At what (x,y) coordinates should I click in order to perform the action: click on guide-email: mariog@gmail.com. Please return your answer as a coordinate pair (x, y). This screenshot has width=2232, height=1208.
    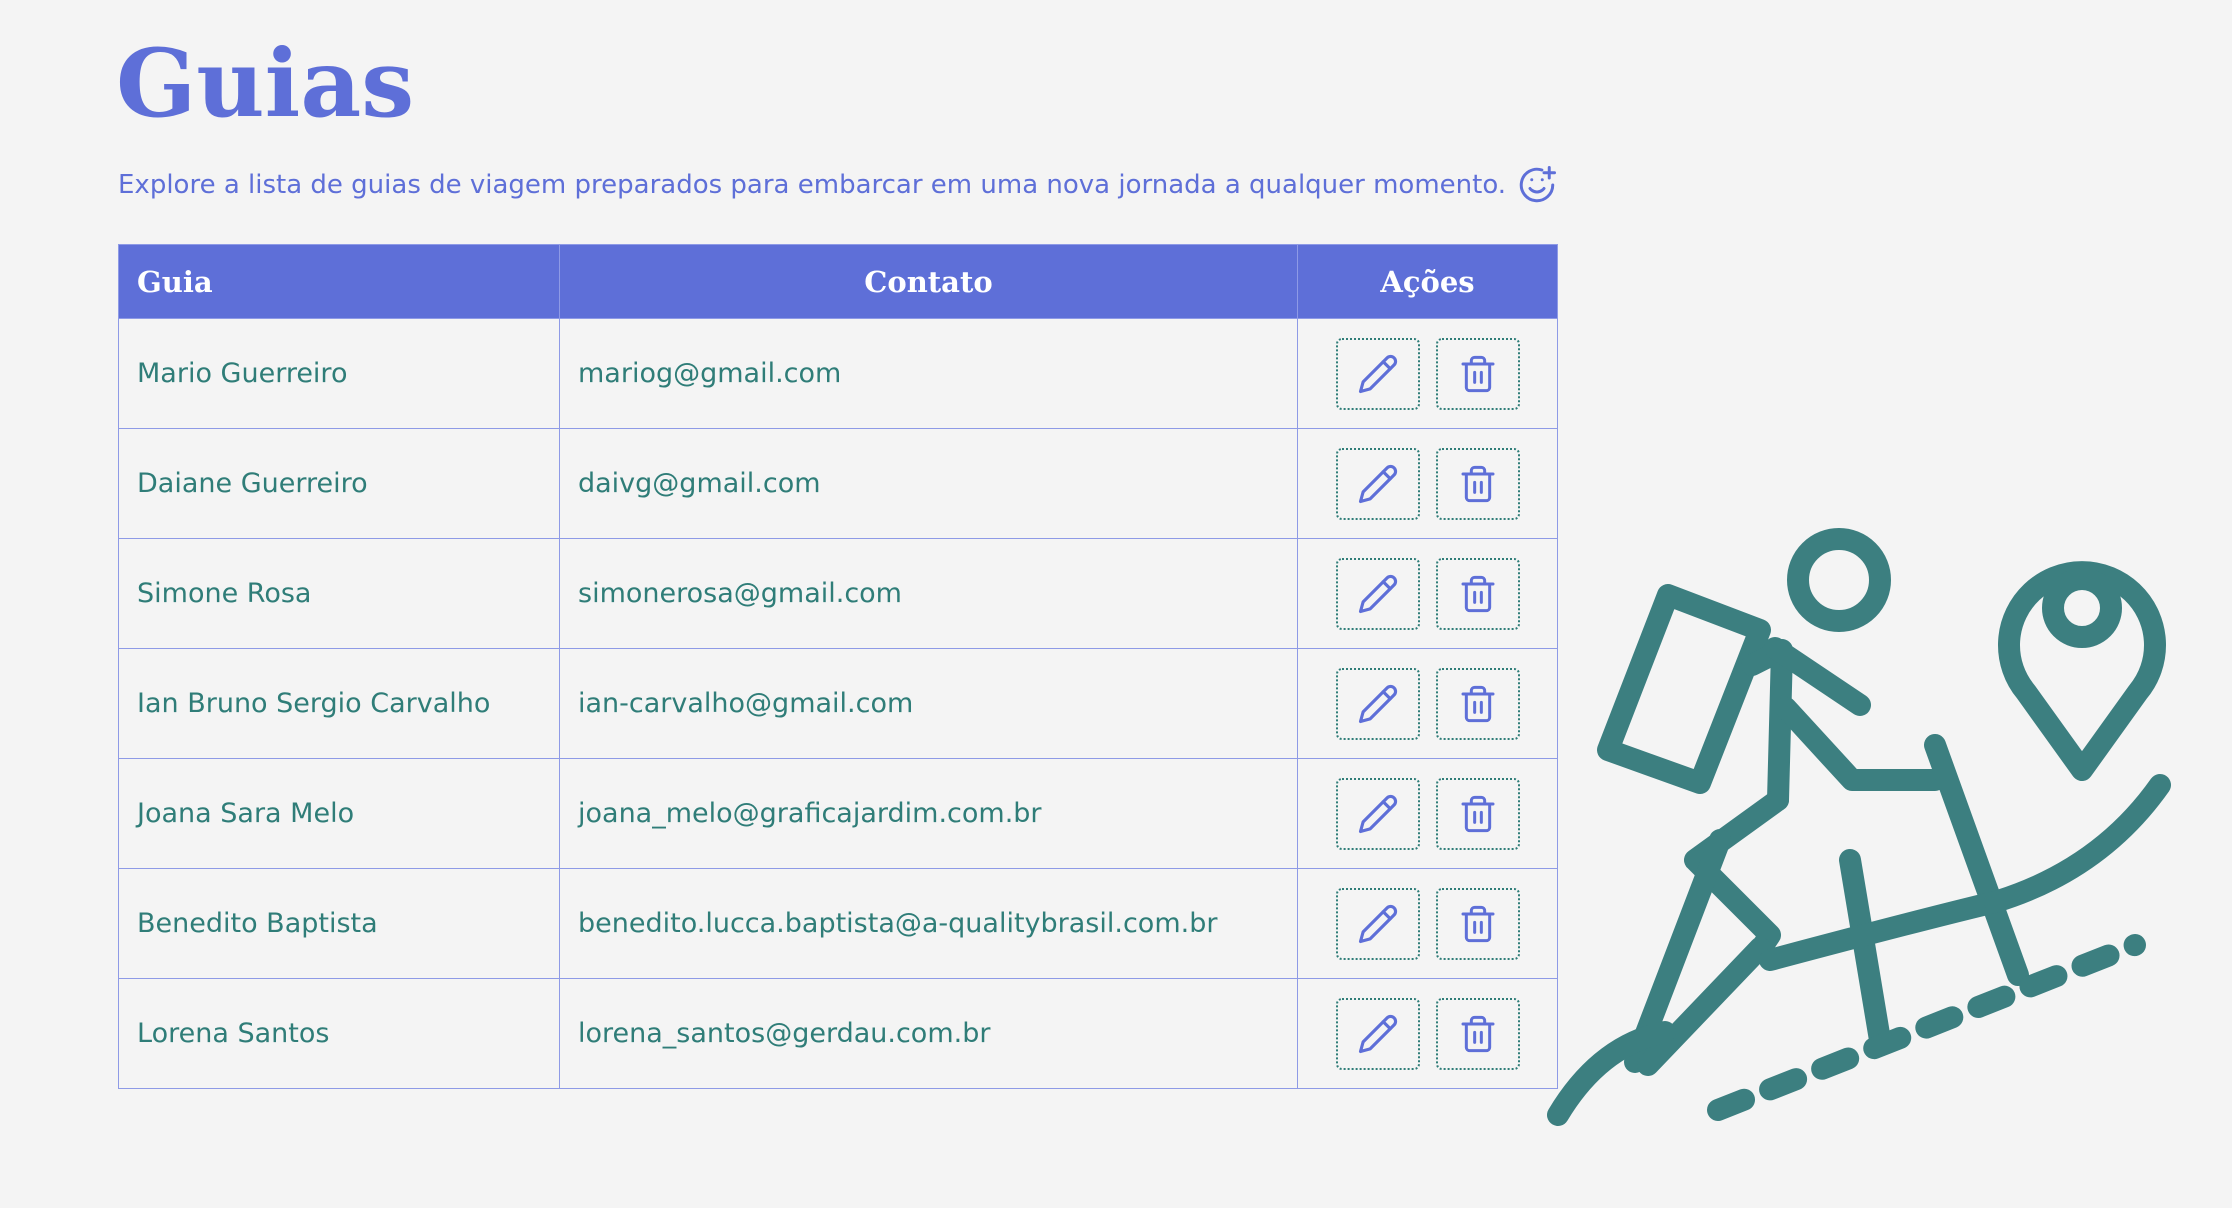
    Looking at the image, I should click on (928, 373).